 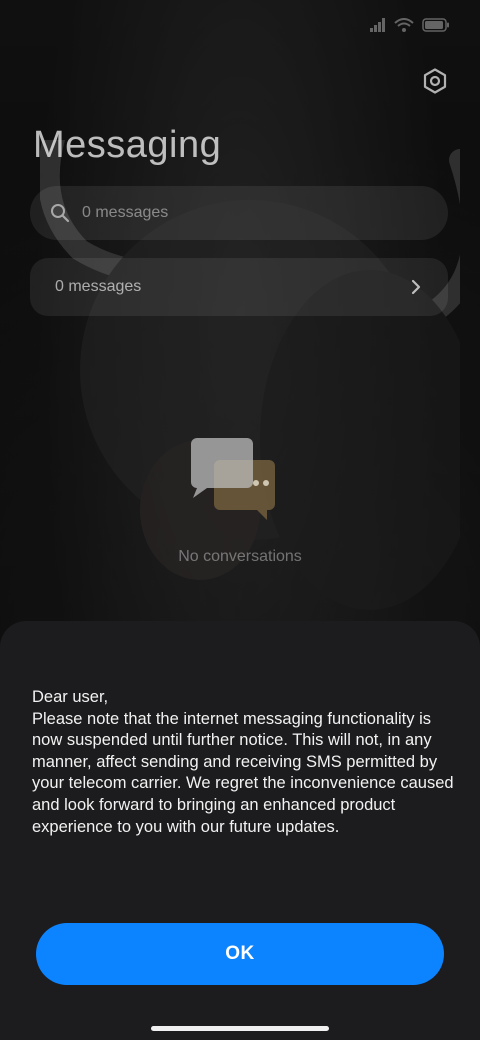 What do you see at coordinates (233, 479) in the screenshot?
I see `chat-bubbles-icon` at bounding box center [233, 479].